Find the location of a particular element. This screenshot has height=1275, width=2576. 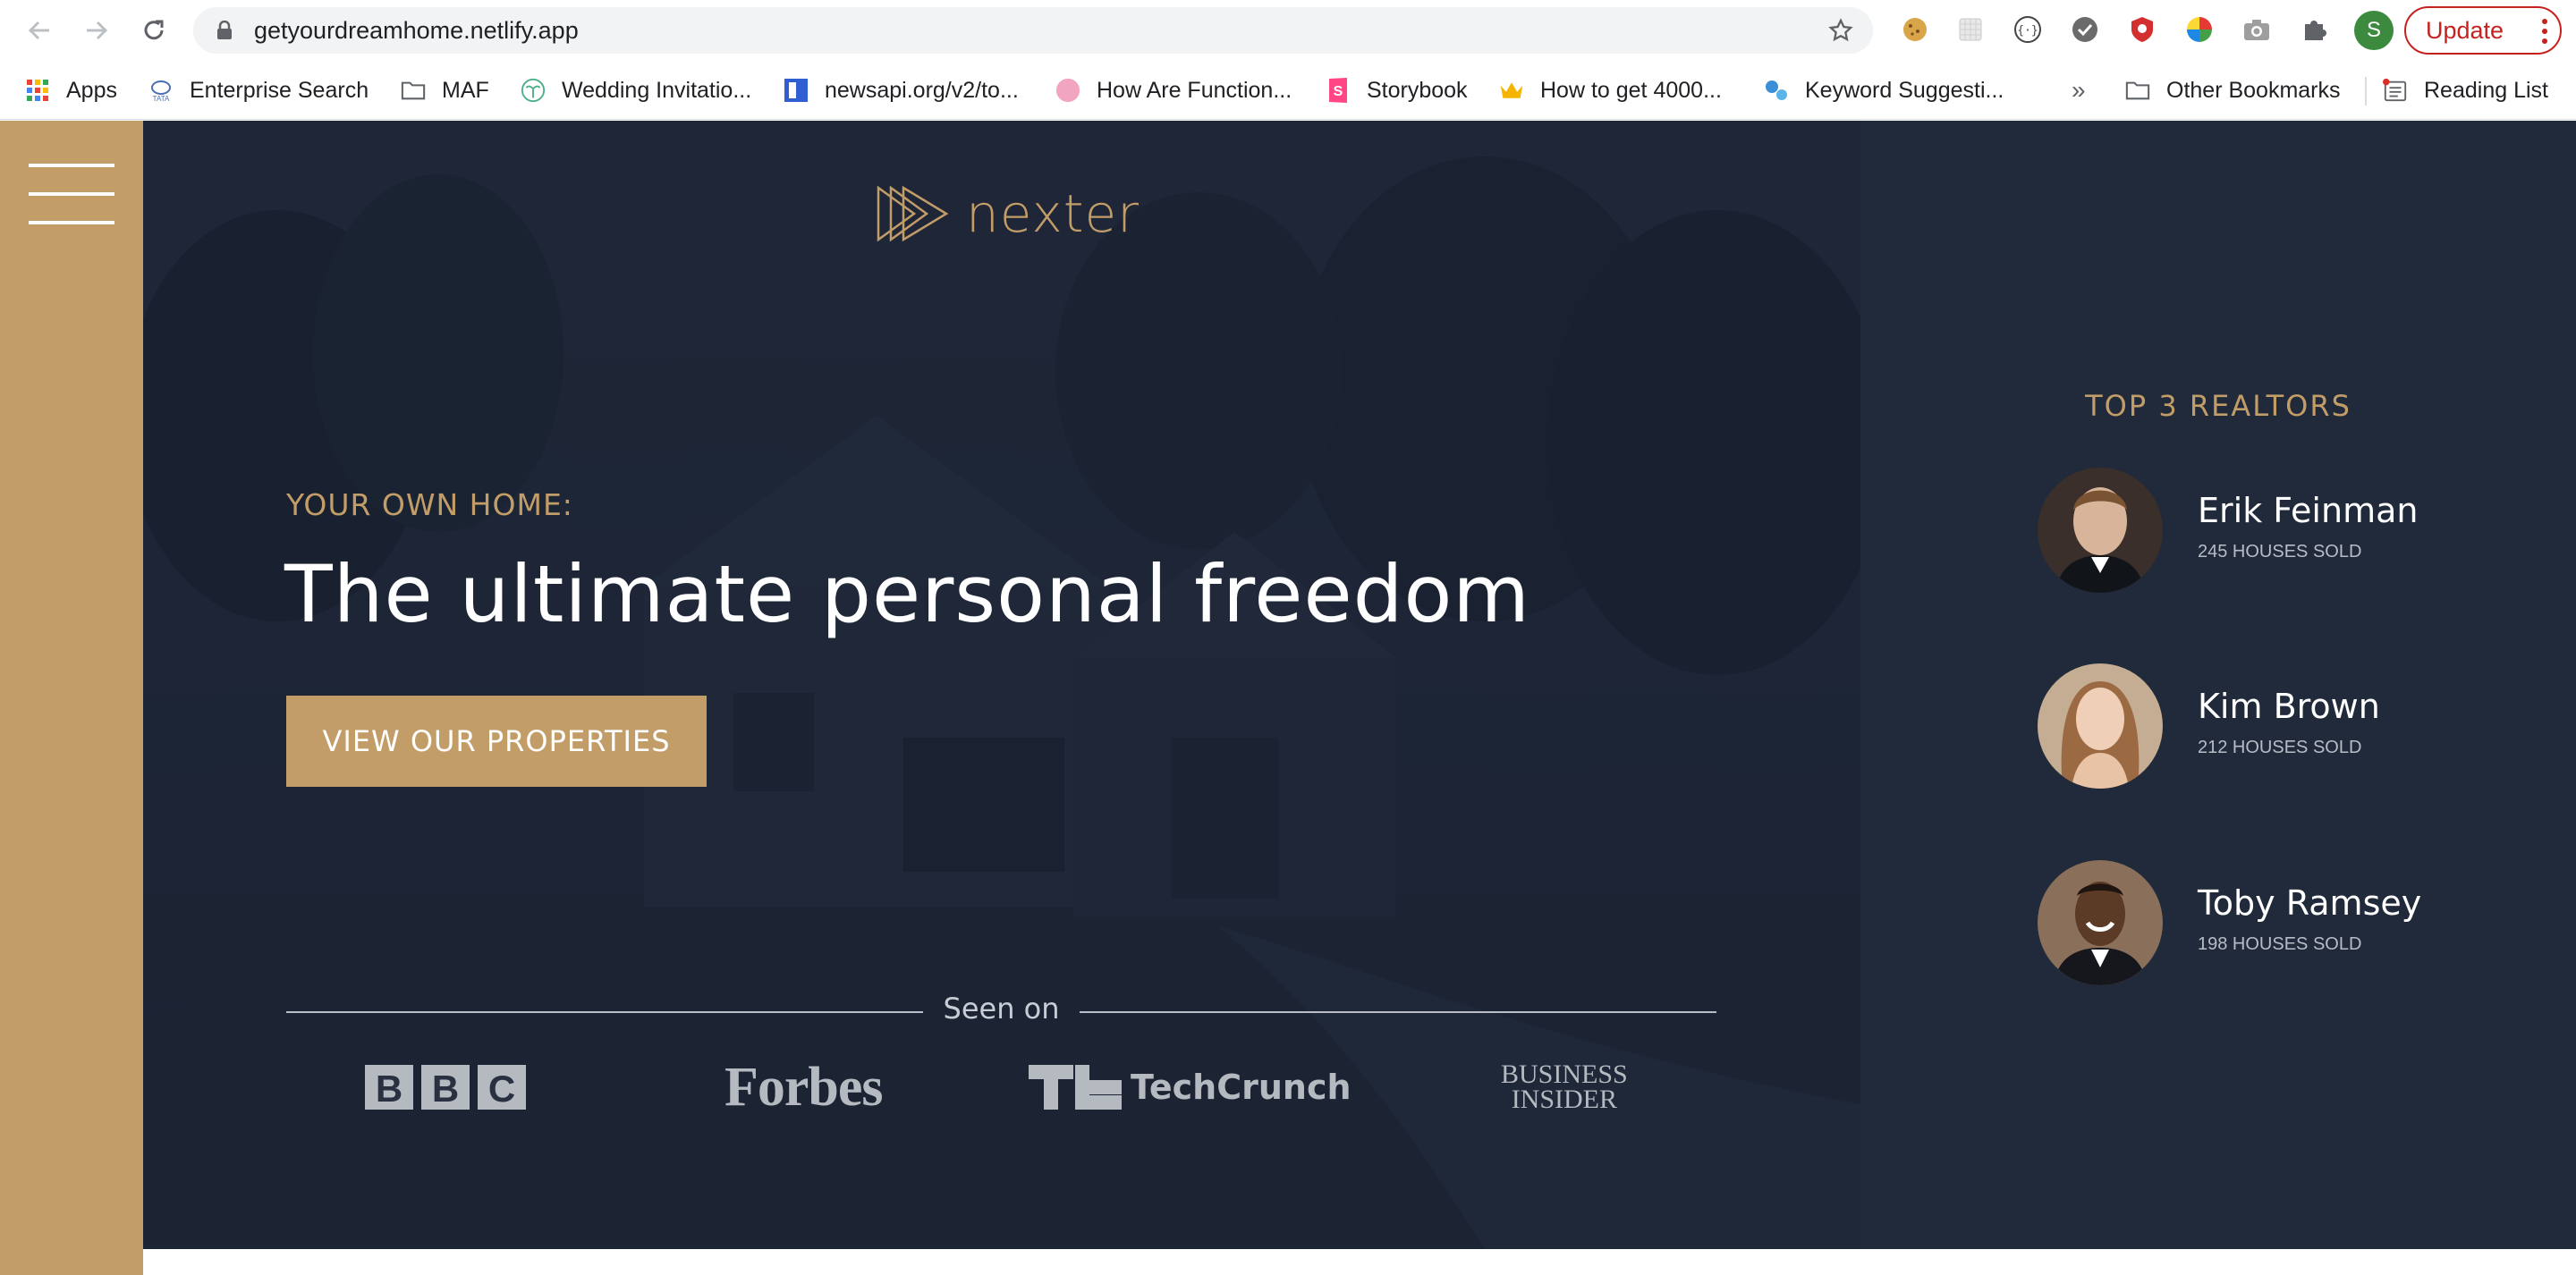

bbc-logo: B B C is located at coordinates (445, 1087).